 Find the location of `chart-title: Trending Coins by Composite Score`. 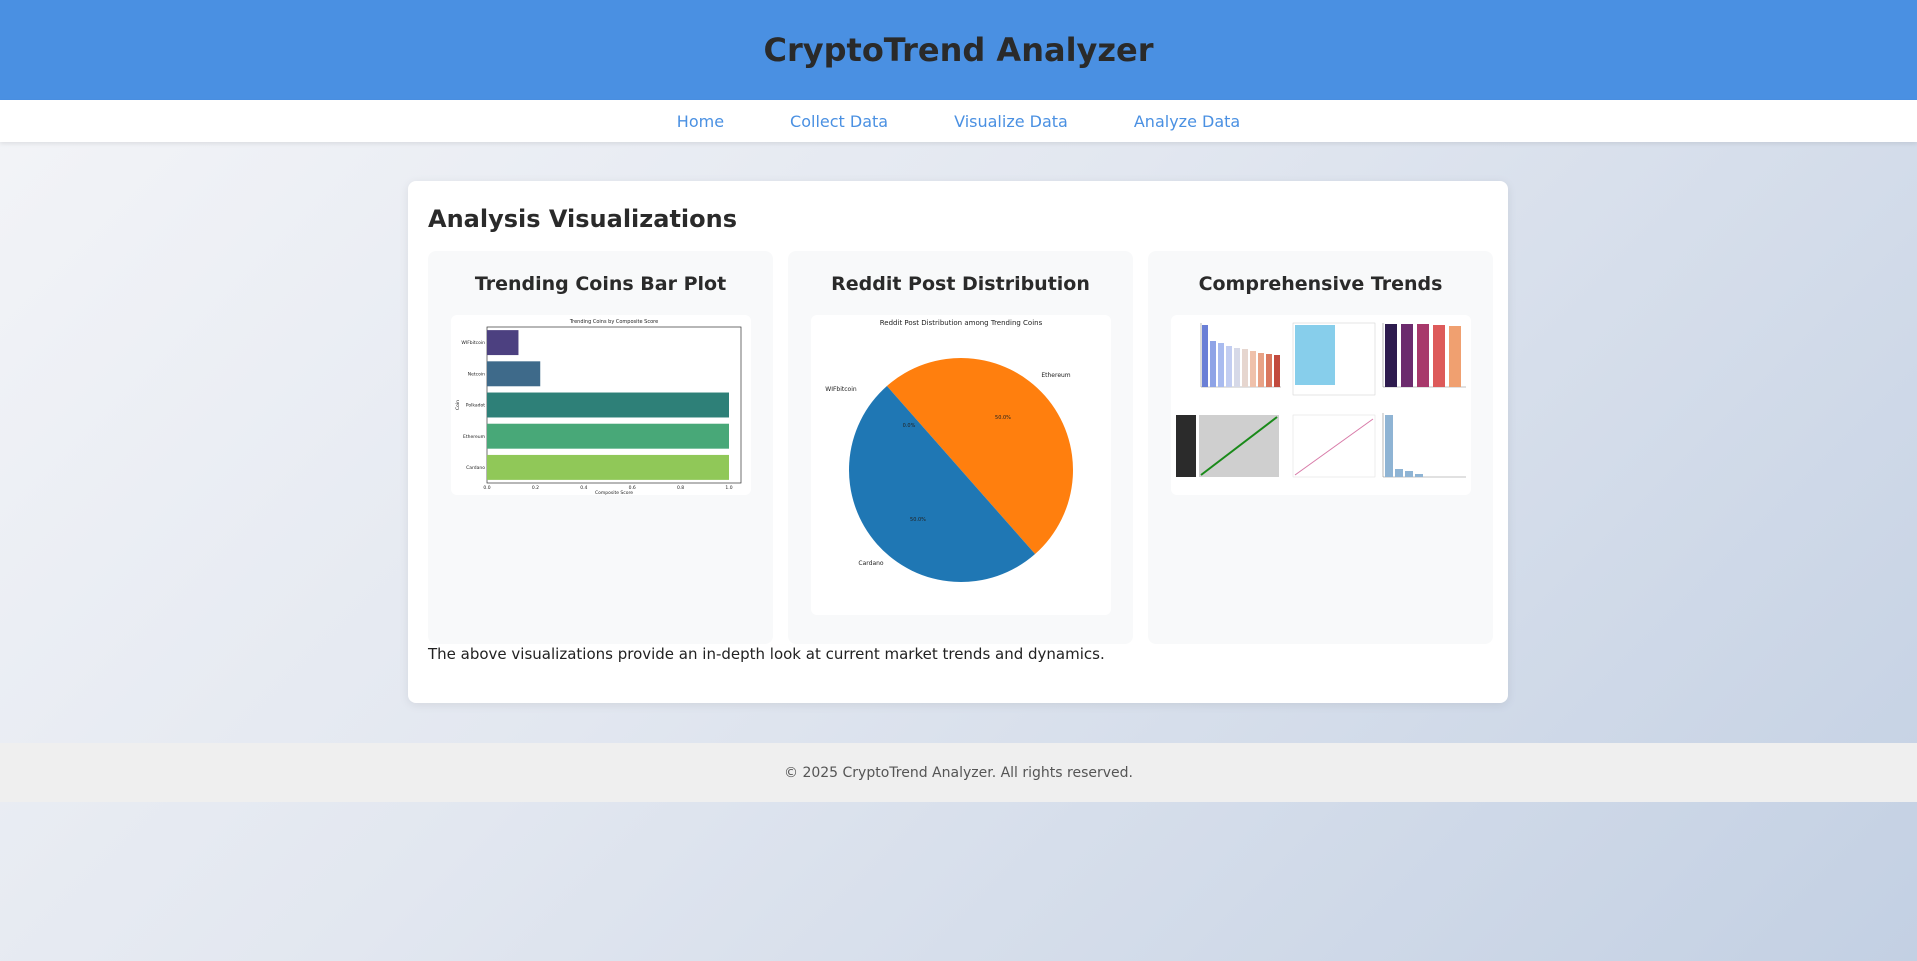

chart-title: Trending Coins by Composite Score is located at coordinates (612, 322).